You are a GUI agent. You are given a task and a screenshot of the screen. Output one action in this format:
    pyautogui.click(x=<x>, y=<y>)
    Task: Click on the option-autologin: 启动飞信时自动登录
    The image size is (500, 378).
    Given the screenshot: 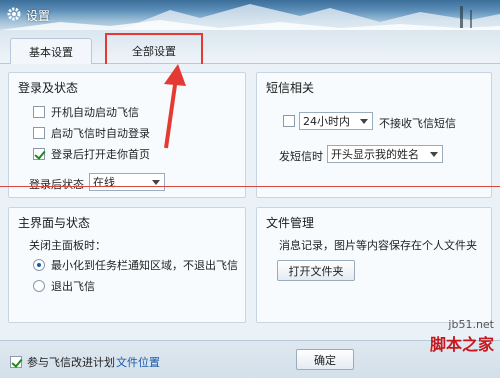 What is the action you would take?
    pyautogui.click(x=91, y=133)
    